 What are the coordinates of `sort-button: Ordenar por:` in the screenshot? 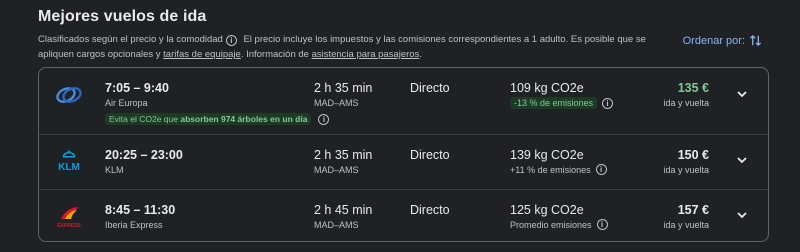 It's located at (722, 40).